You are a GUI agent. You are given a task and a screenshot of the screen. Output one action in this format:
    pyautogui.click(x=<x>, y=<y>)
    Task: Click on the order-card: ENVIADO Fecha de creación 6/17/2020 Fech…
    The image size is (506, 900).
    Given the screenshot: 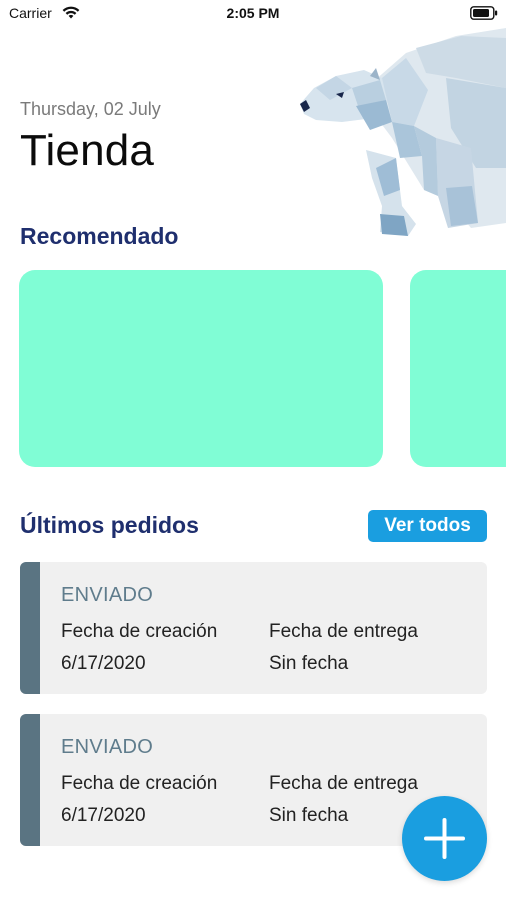 What is the action you would take?
    pyautogui.click(x=253, y=628)
    